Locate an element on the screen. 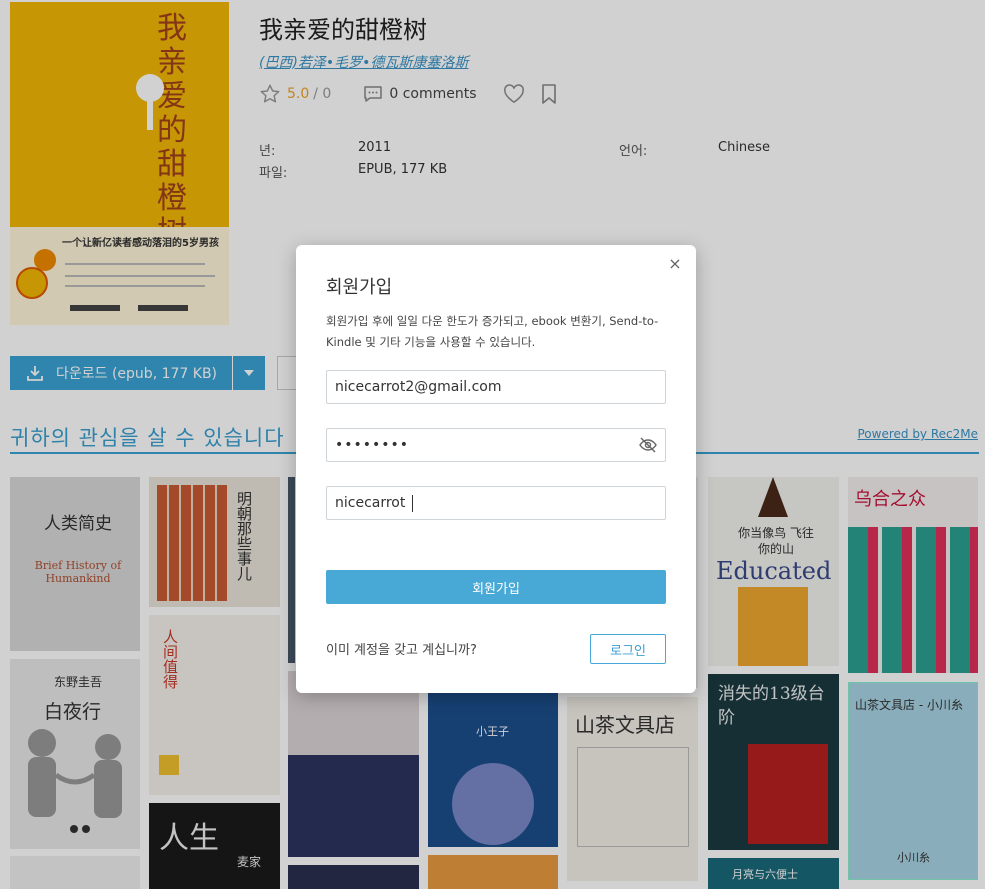 This screenshot has height=889, width=985. email-field is located at coordinates (496, 387).